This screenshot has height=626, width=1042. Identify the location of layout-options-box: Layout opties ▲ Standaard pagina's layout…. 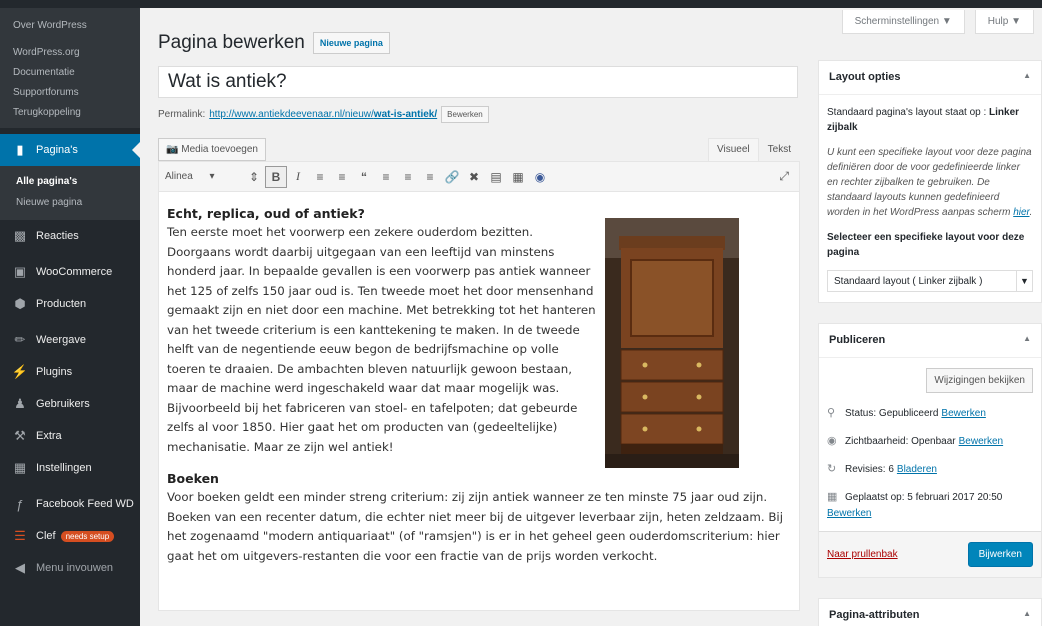
(930, 181).